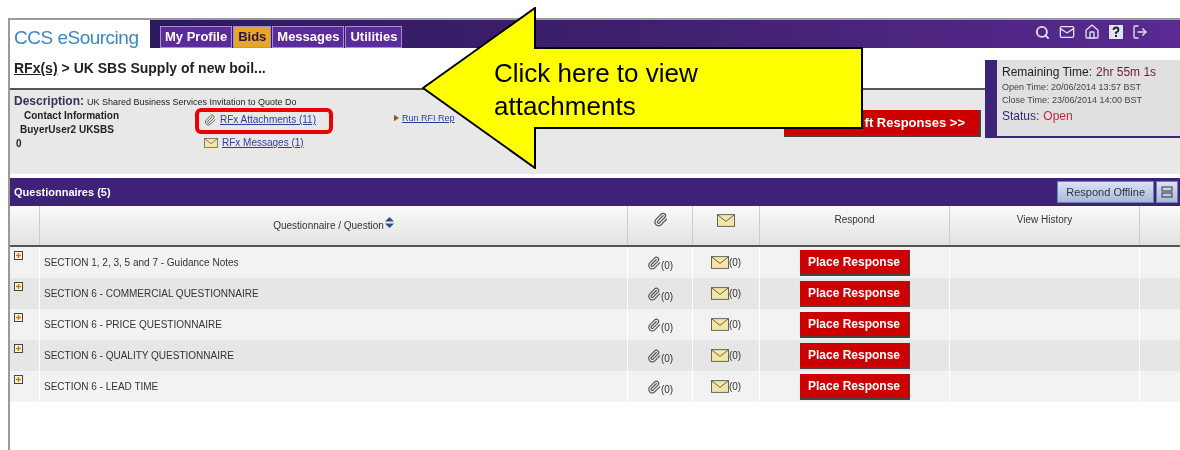 The width and height of the screenshot is (1180, 450). Describe the element at coordinates (1140, 32) in the screenshot. I see `exit-icon` at that location.